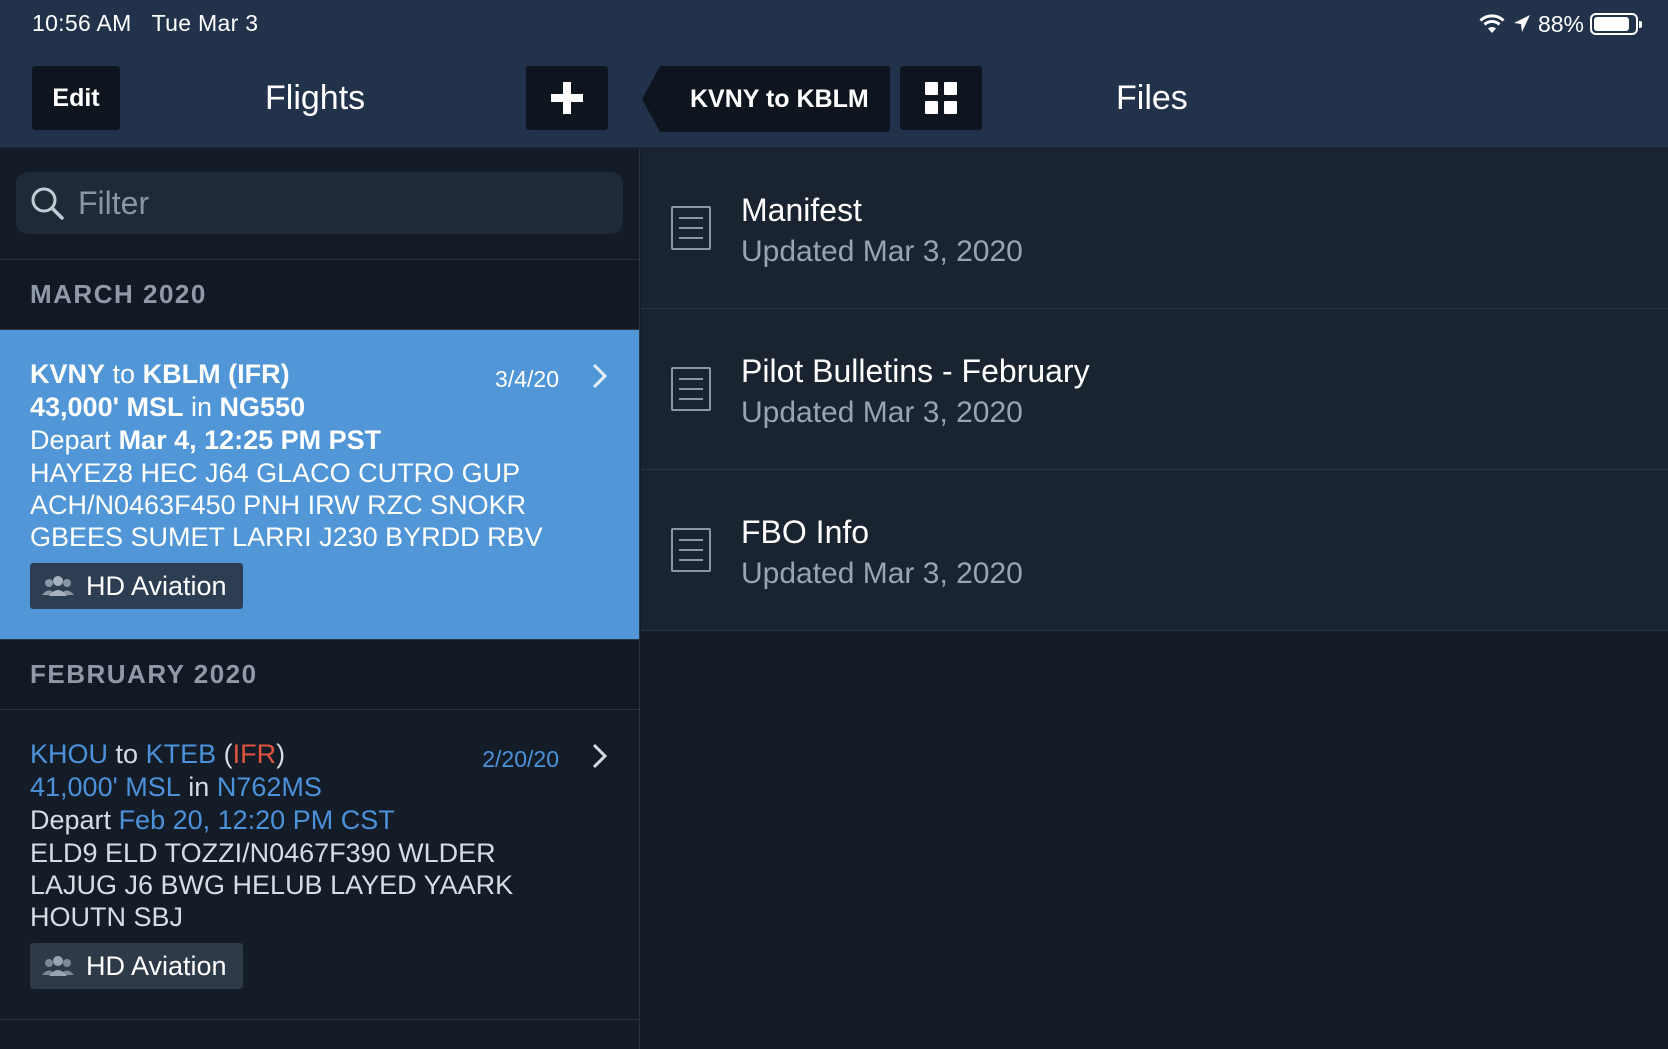 The width and height of the screenshot is (1668, 1049). I want to click on battery-percent: 88%, so click(1560, 23).